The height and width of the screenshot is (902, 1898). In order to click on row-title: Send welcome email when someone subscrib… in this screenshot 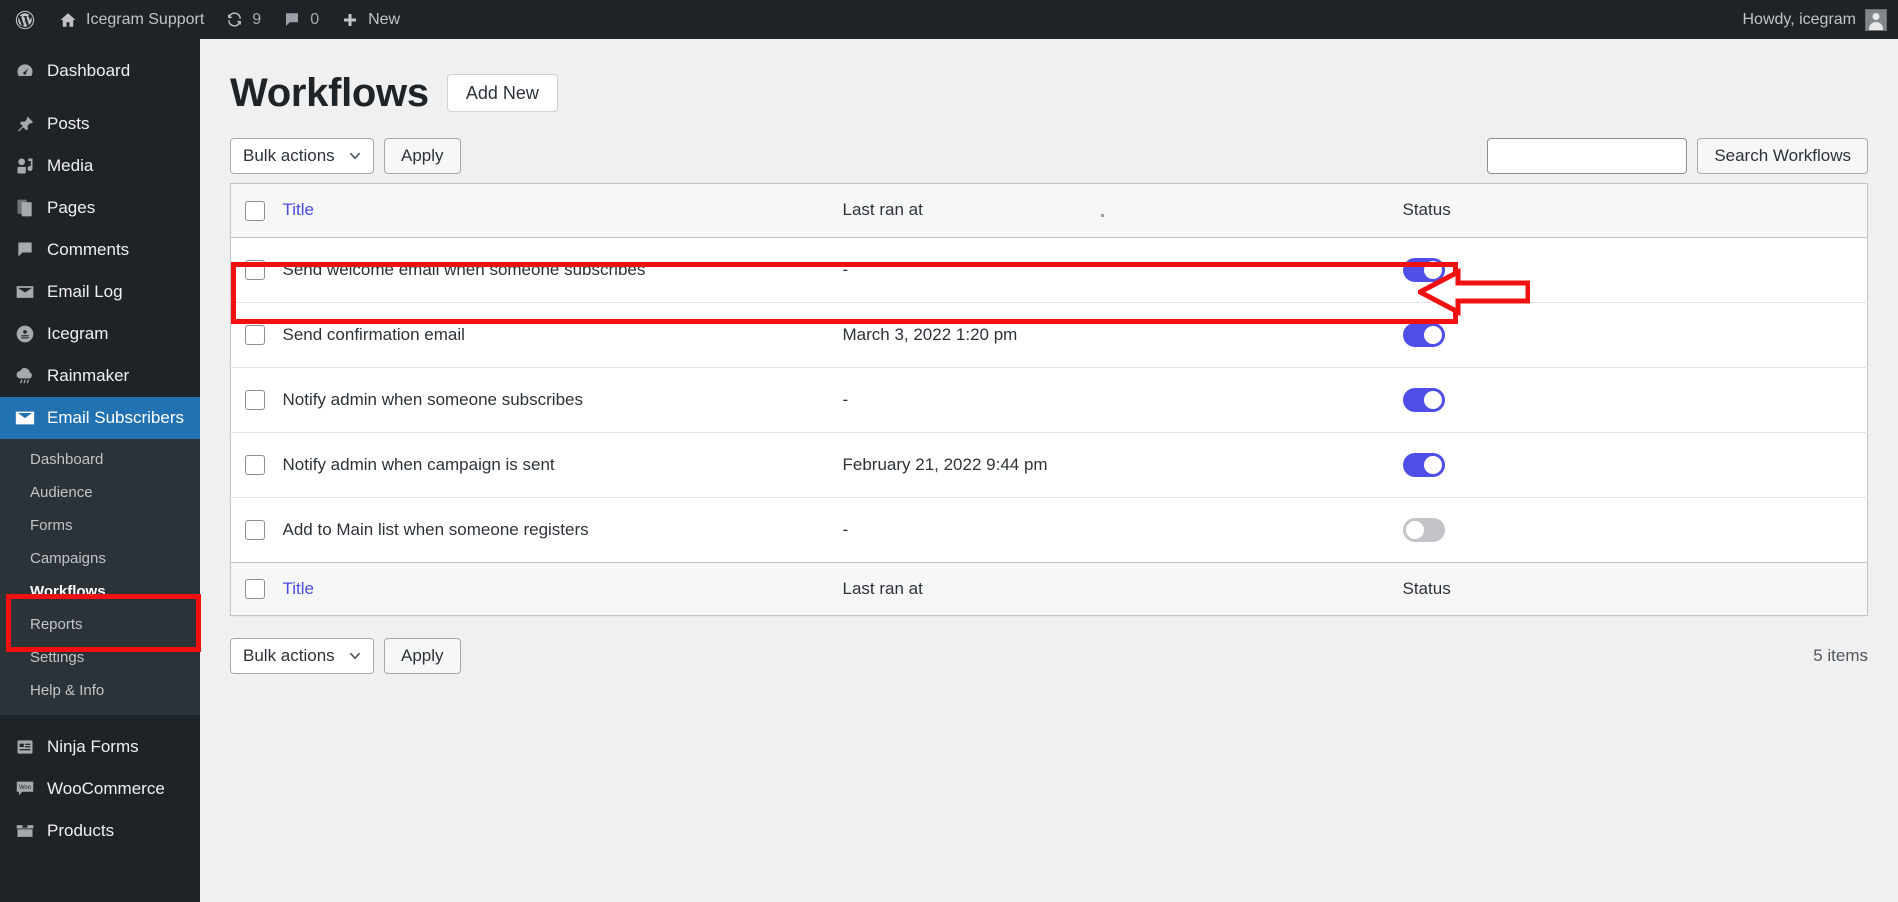, I will do `click(562, 270)`.